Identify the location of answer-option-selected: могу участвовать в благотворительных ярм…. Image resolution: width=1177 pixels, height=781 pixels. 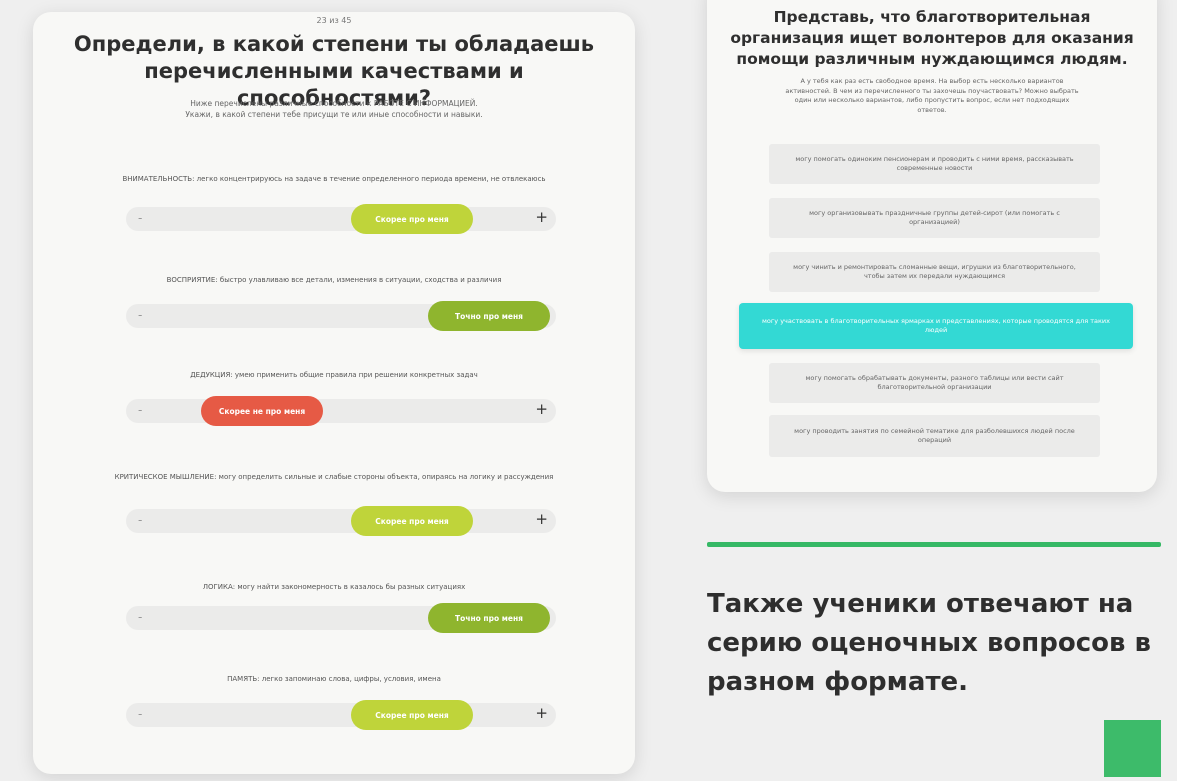
(936, 326).